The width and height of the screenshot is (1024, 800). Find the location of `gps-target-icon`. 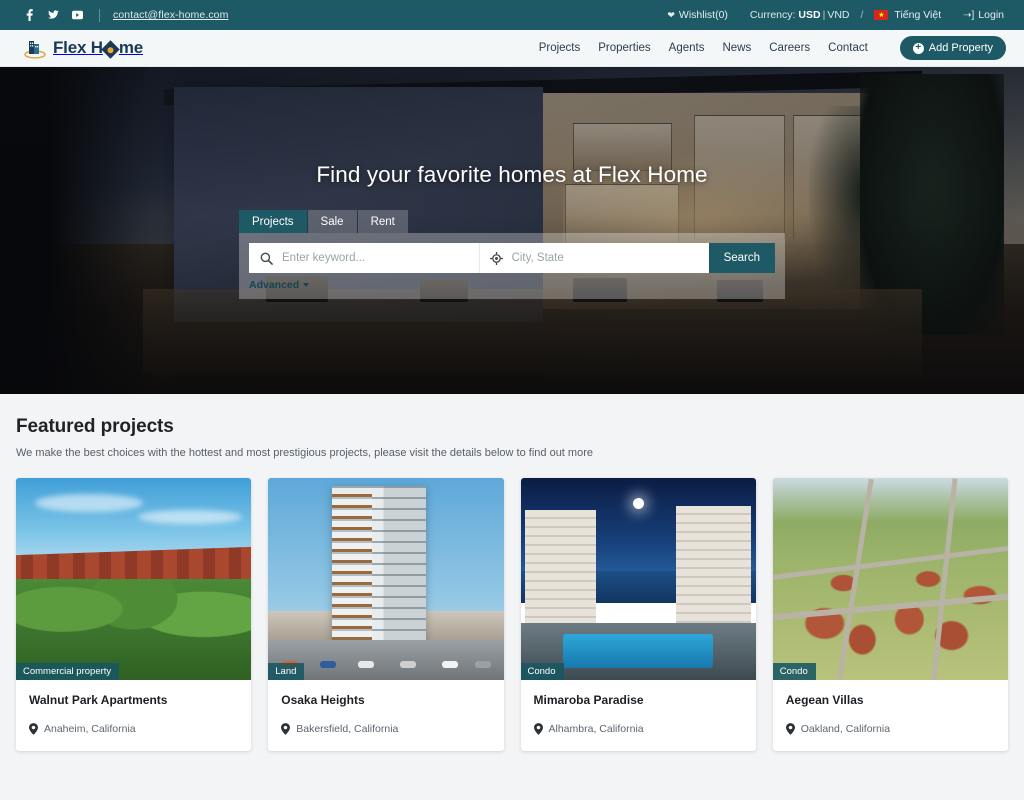

gps-target-icon is located at coordinates (496, 258).